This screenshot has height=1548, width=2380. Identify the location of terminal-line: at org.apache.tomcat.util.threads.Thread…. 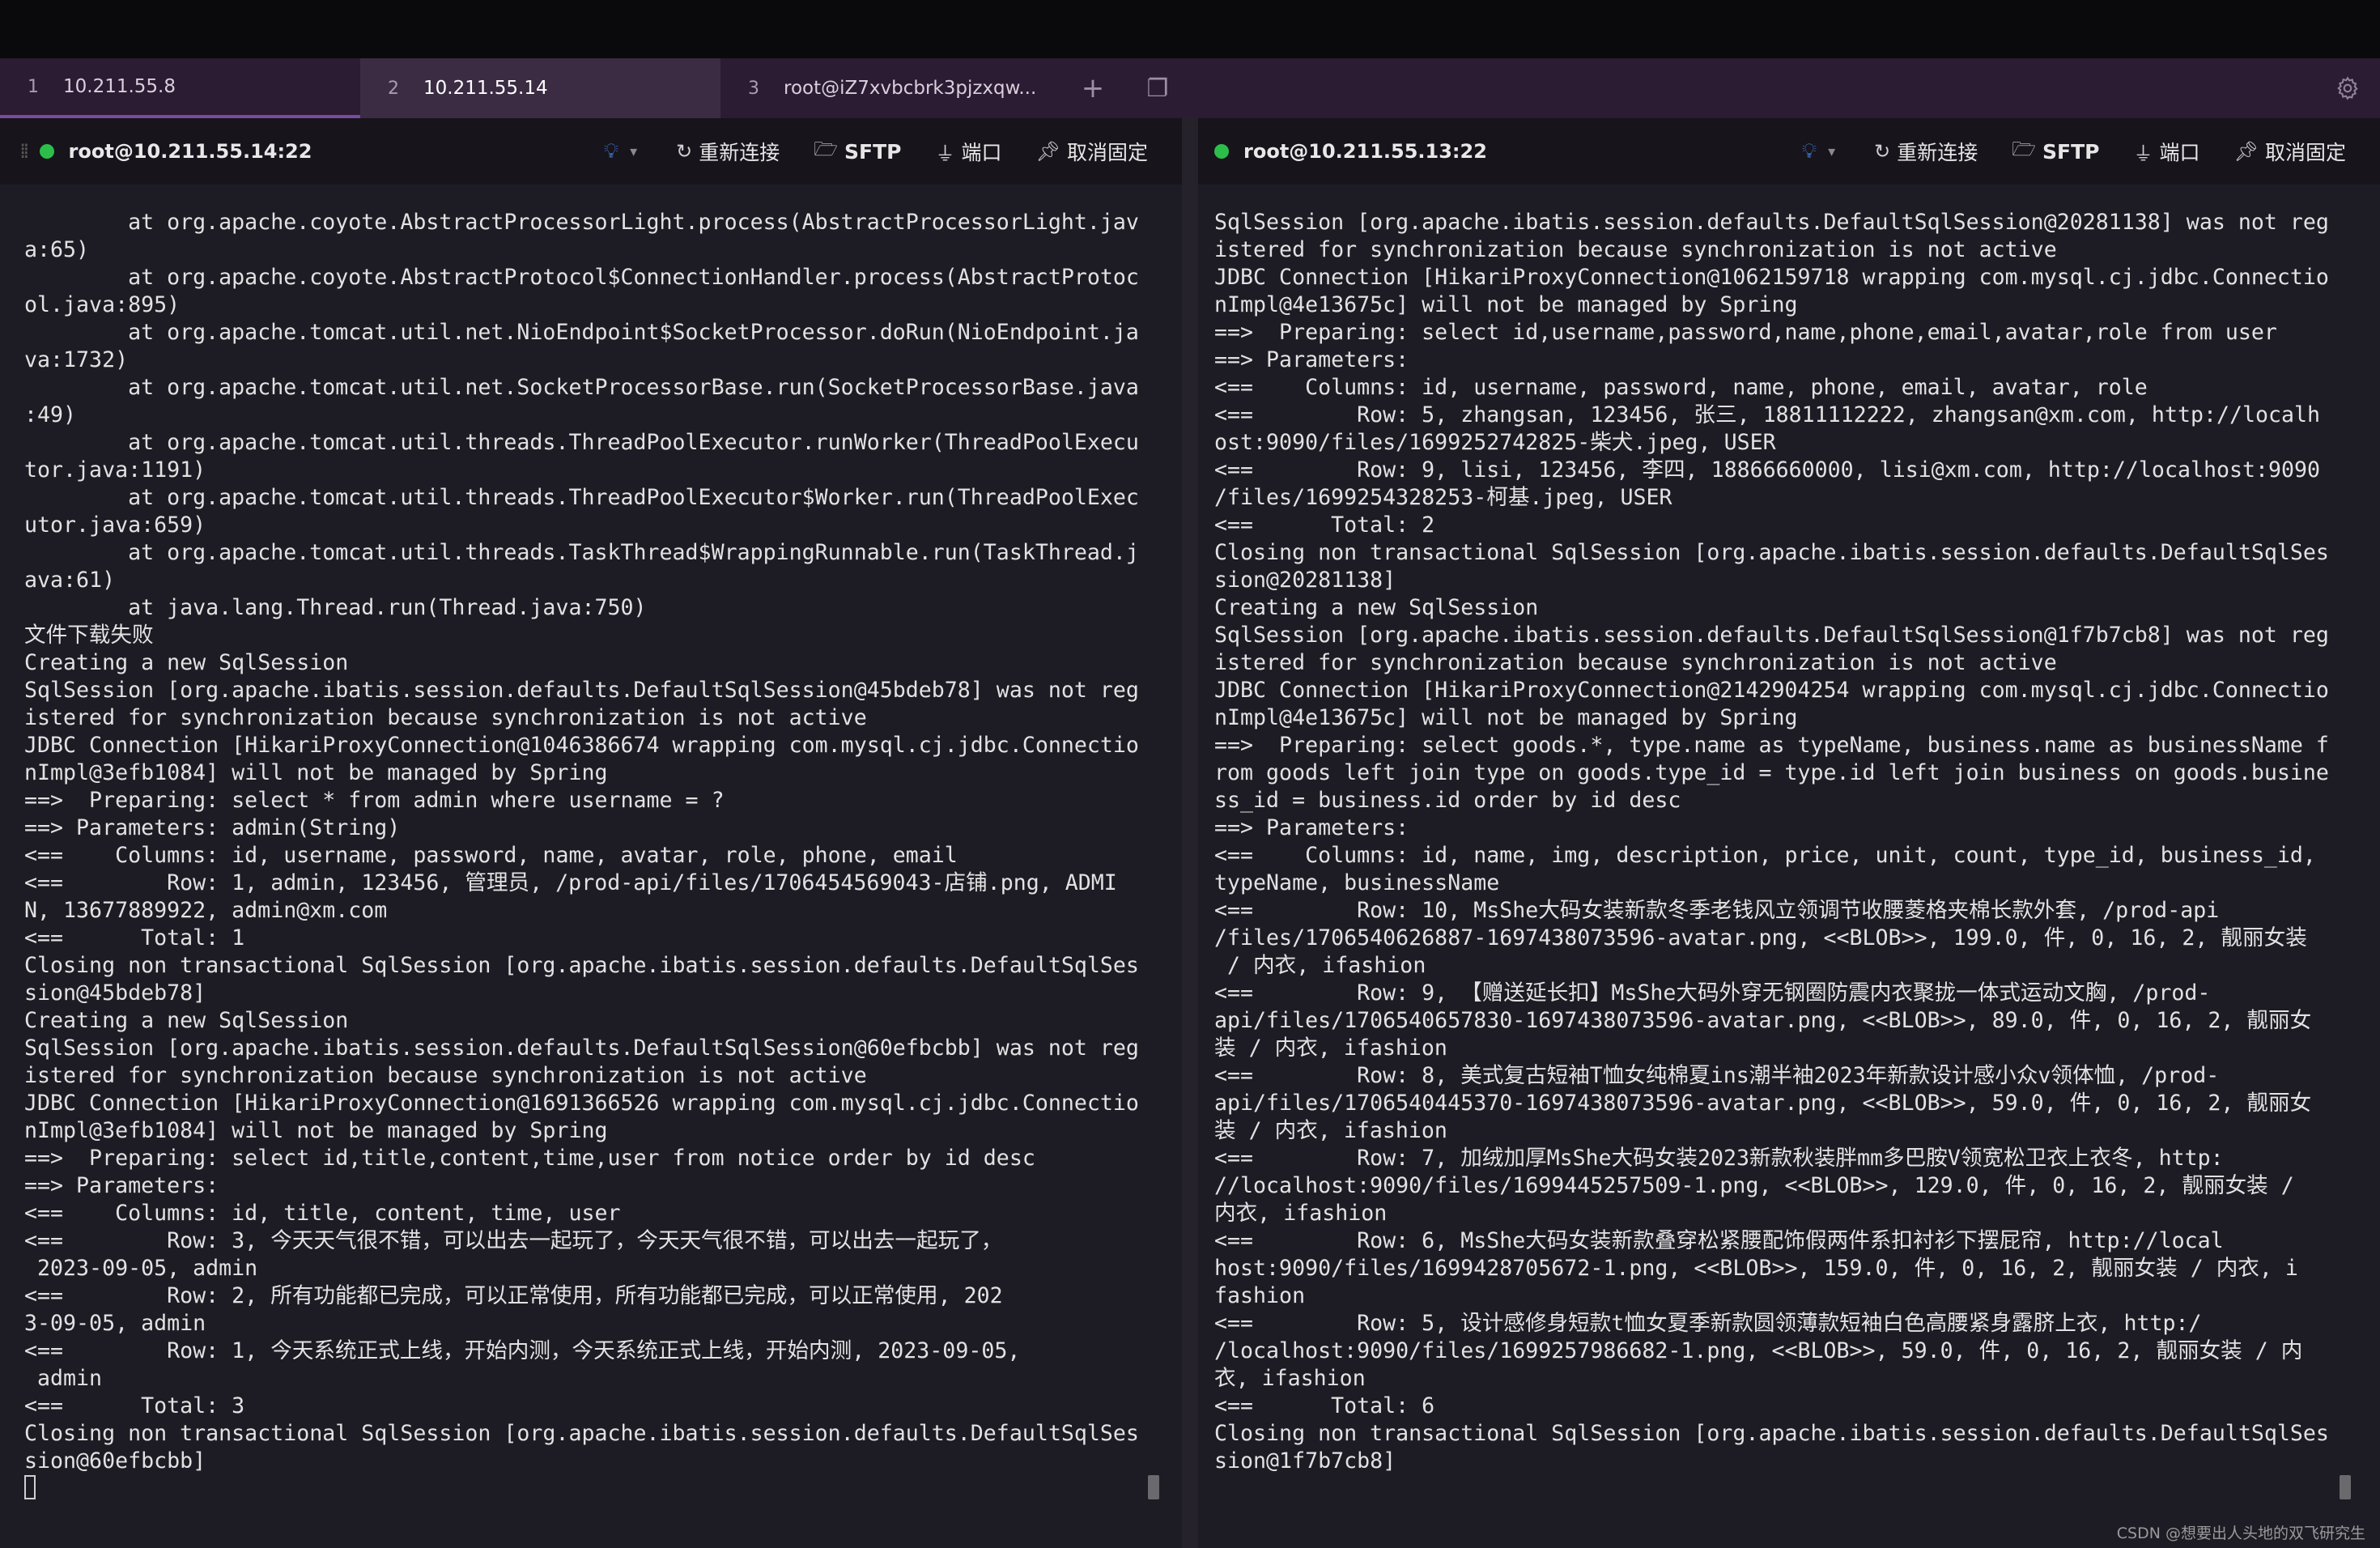
(581, 497).